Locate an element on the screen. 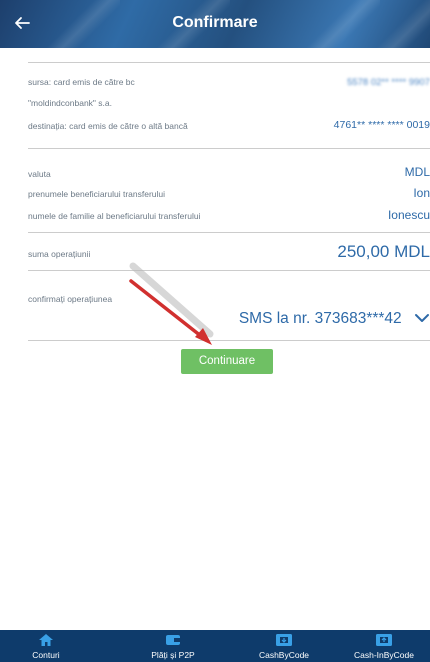 The width and height of the screenshot is (430, 662). nav-item-conturi: Conturi is located at coordinates (46, 646).